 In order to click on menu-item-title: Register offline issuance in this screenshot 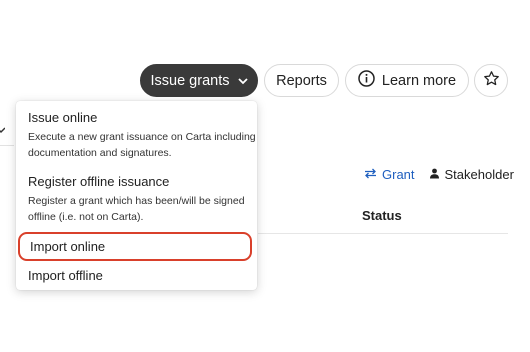, I will do `click(99, 181)`.